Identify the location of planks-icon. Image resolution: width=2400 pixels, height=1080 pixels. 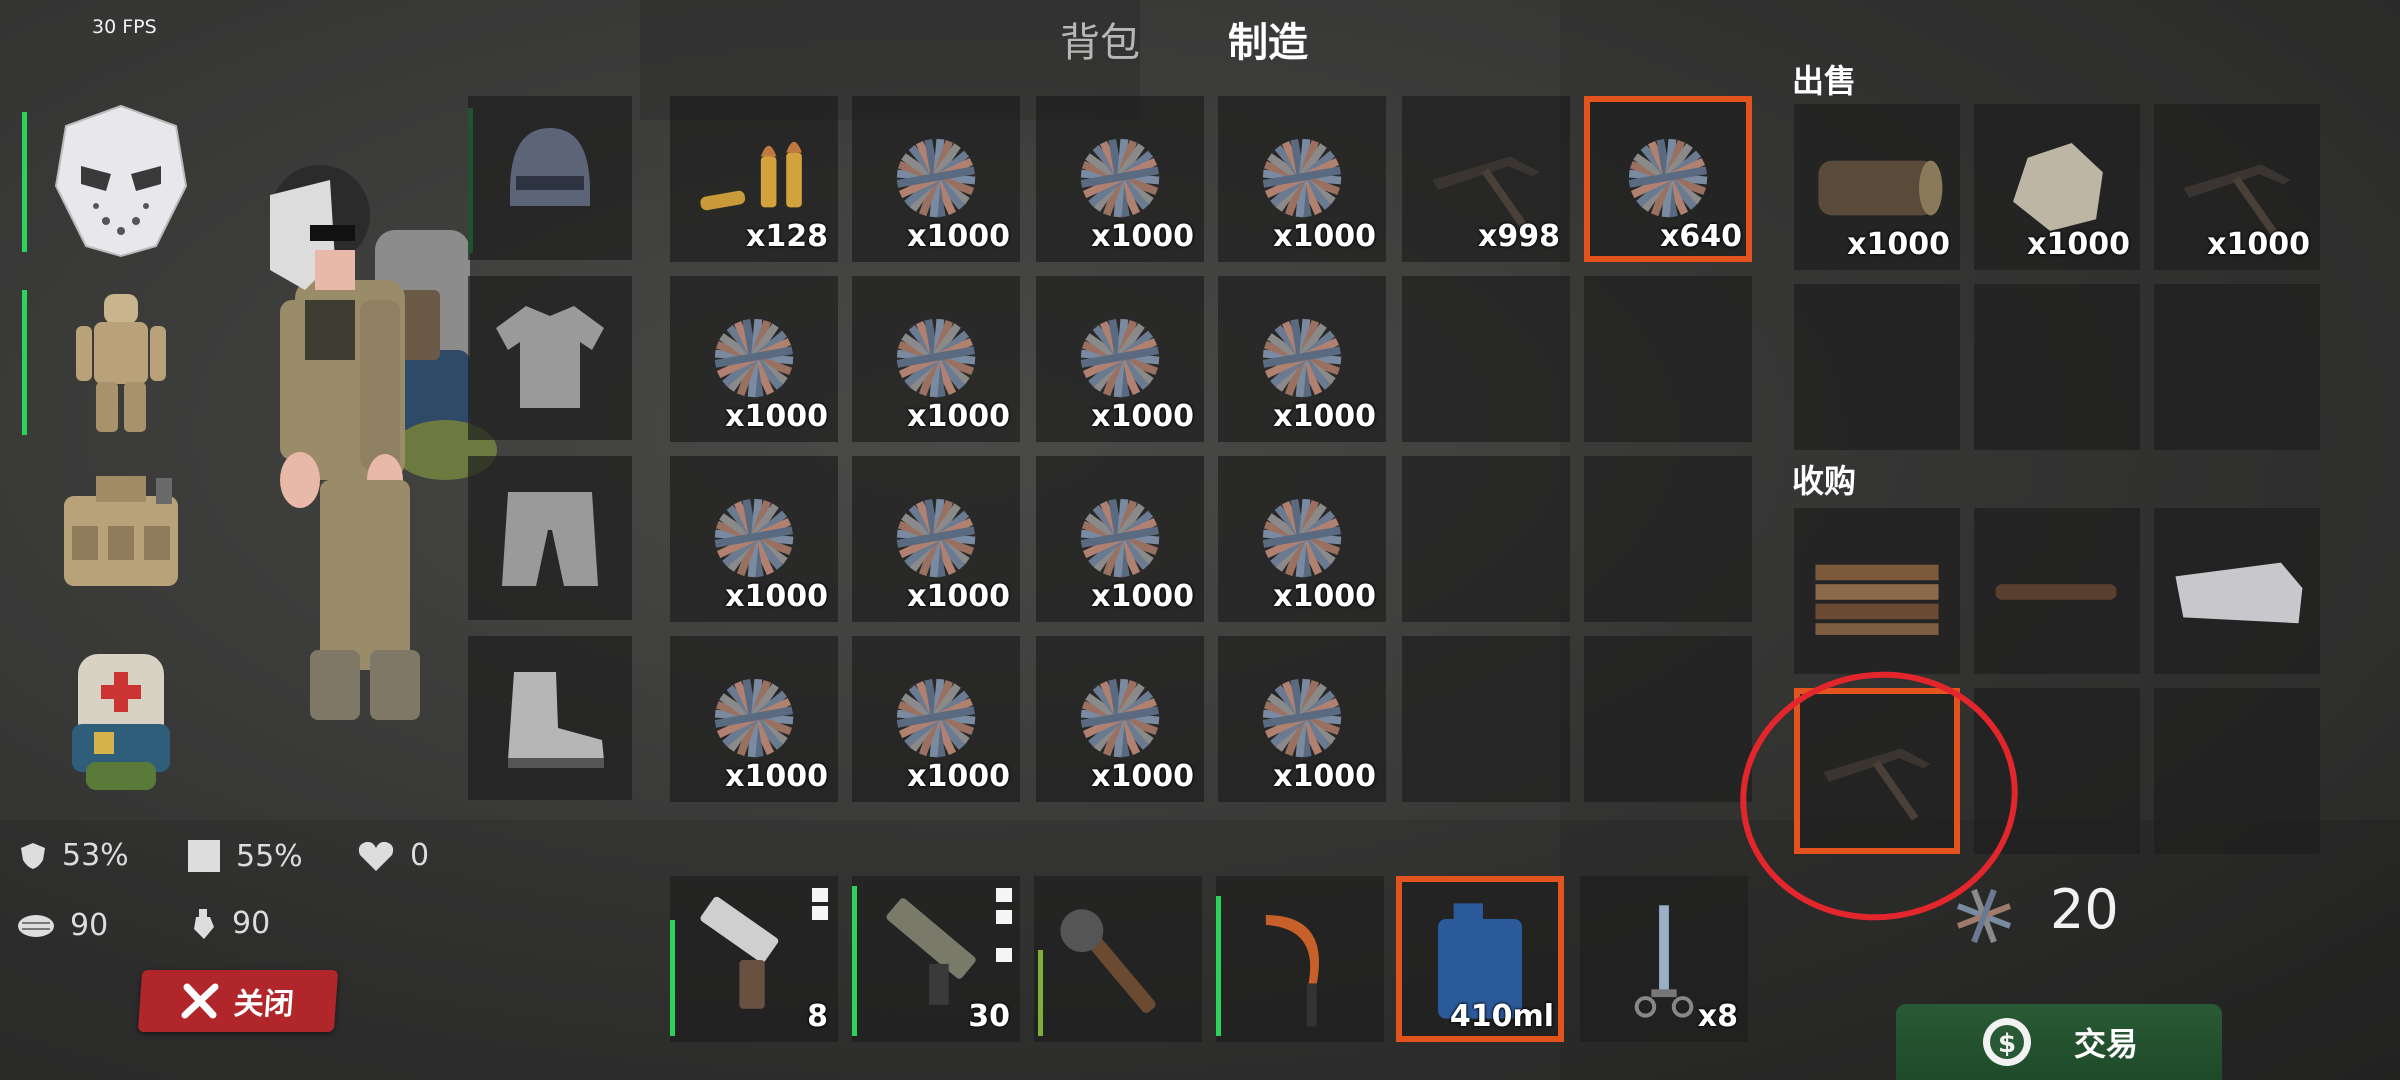
(1877, 599).